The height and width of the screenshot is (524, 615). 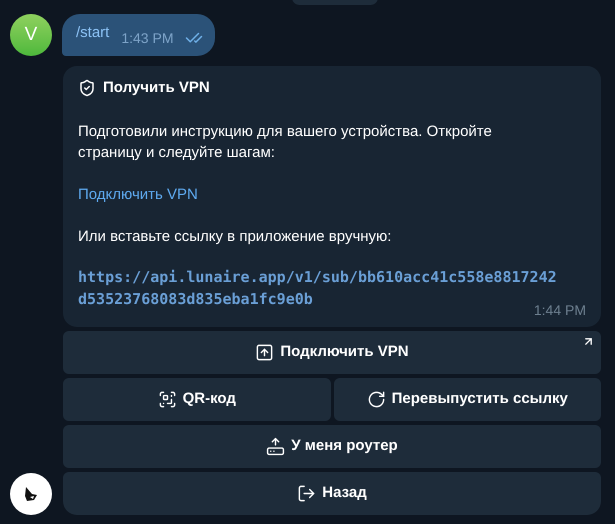 What do you see at coordinates (31, 35) in the screenshot?
I see `user-avatar: V` at bounding box center [31, 35].